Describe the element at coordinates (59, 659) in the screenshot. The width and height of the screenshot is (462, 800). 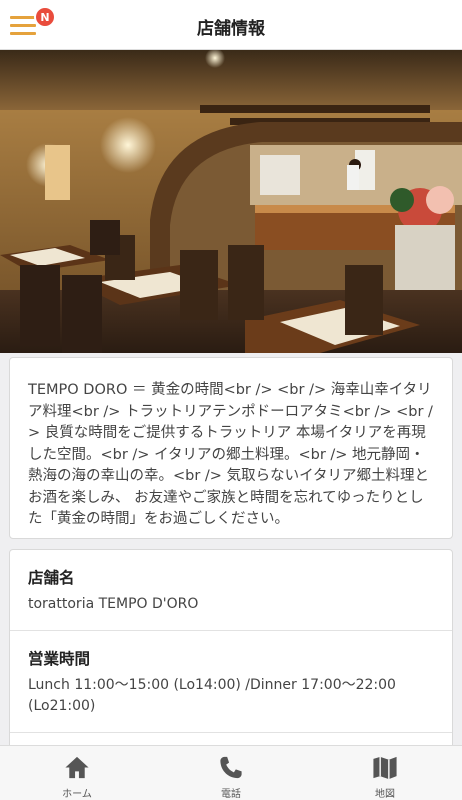
I see `hours-label: 営業時間` at that location.